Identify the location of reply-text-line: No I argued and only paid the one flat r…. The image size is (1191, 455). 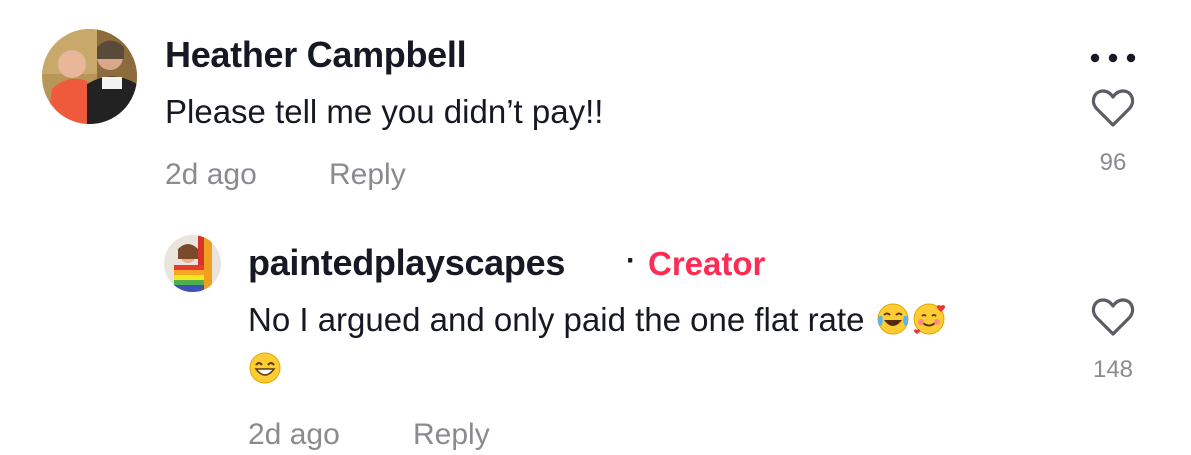
(597, 320).